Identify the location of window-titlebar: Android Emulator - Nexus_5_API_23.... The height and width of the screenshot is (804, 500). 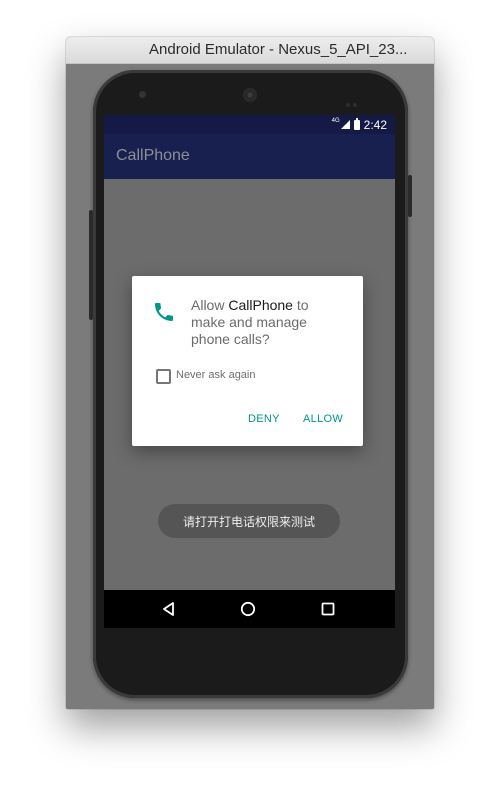
(250, 50).